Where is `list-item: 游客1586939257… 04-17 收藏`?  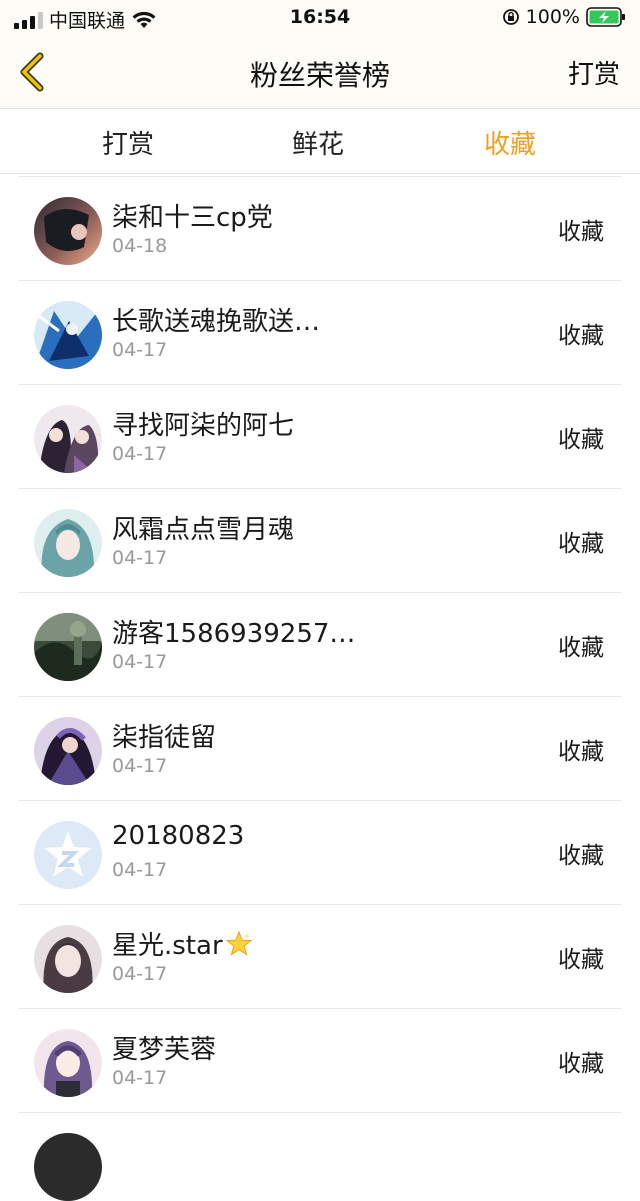
list-item: 游客1586939257… 04-17 收藏 is located at coordinates (320, 645).